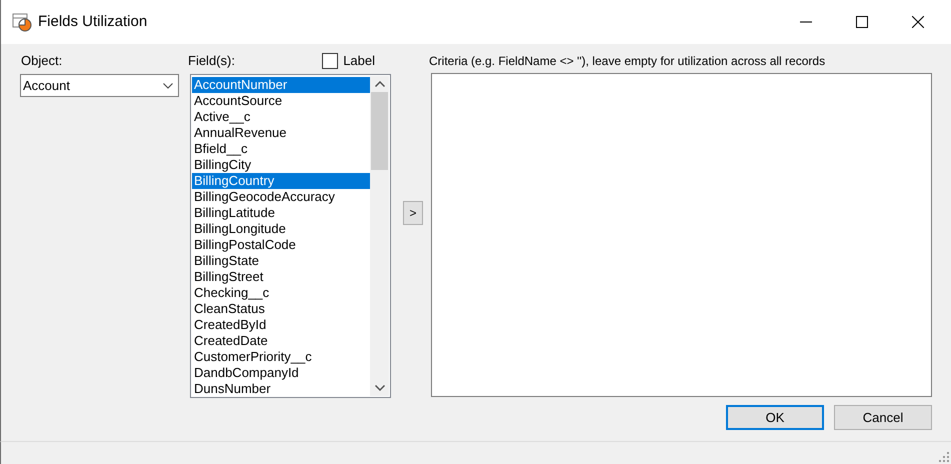 The image size is (951, 464). Describe the element at coordinates (379, 236) in the screenshot. I see `scrollbar` at that location.